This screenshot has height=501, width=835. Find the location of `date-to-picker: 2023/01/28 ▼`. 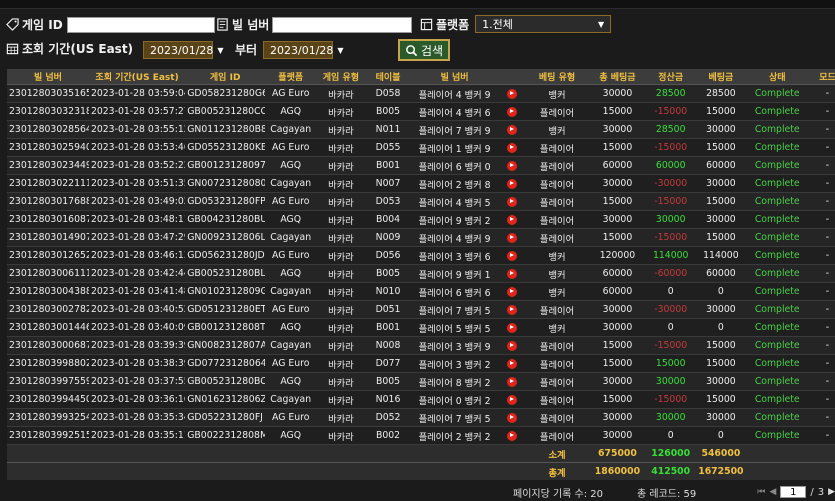

date-to-picker: 2023/01/28 ▼ is located at coordinates (303, 50).